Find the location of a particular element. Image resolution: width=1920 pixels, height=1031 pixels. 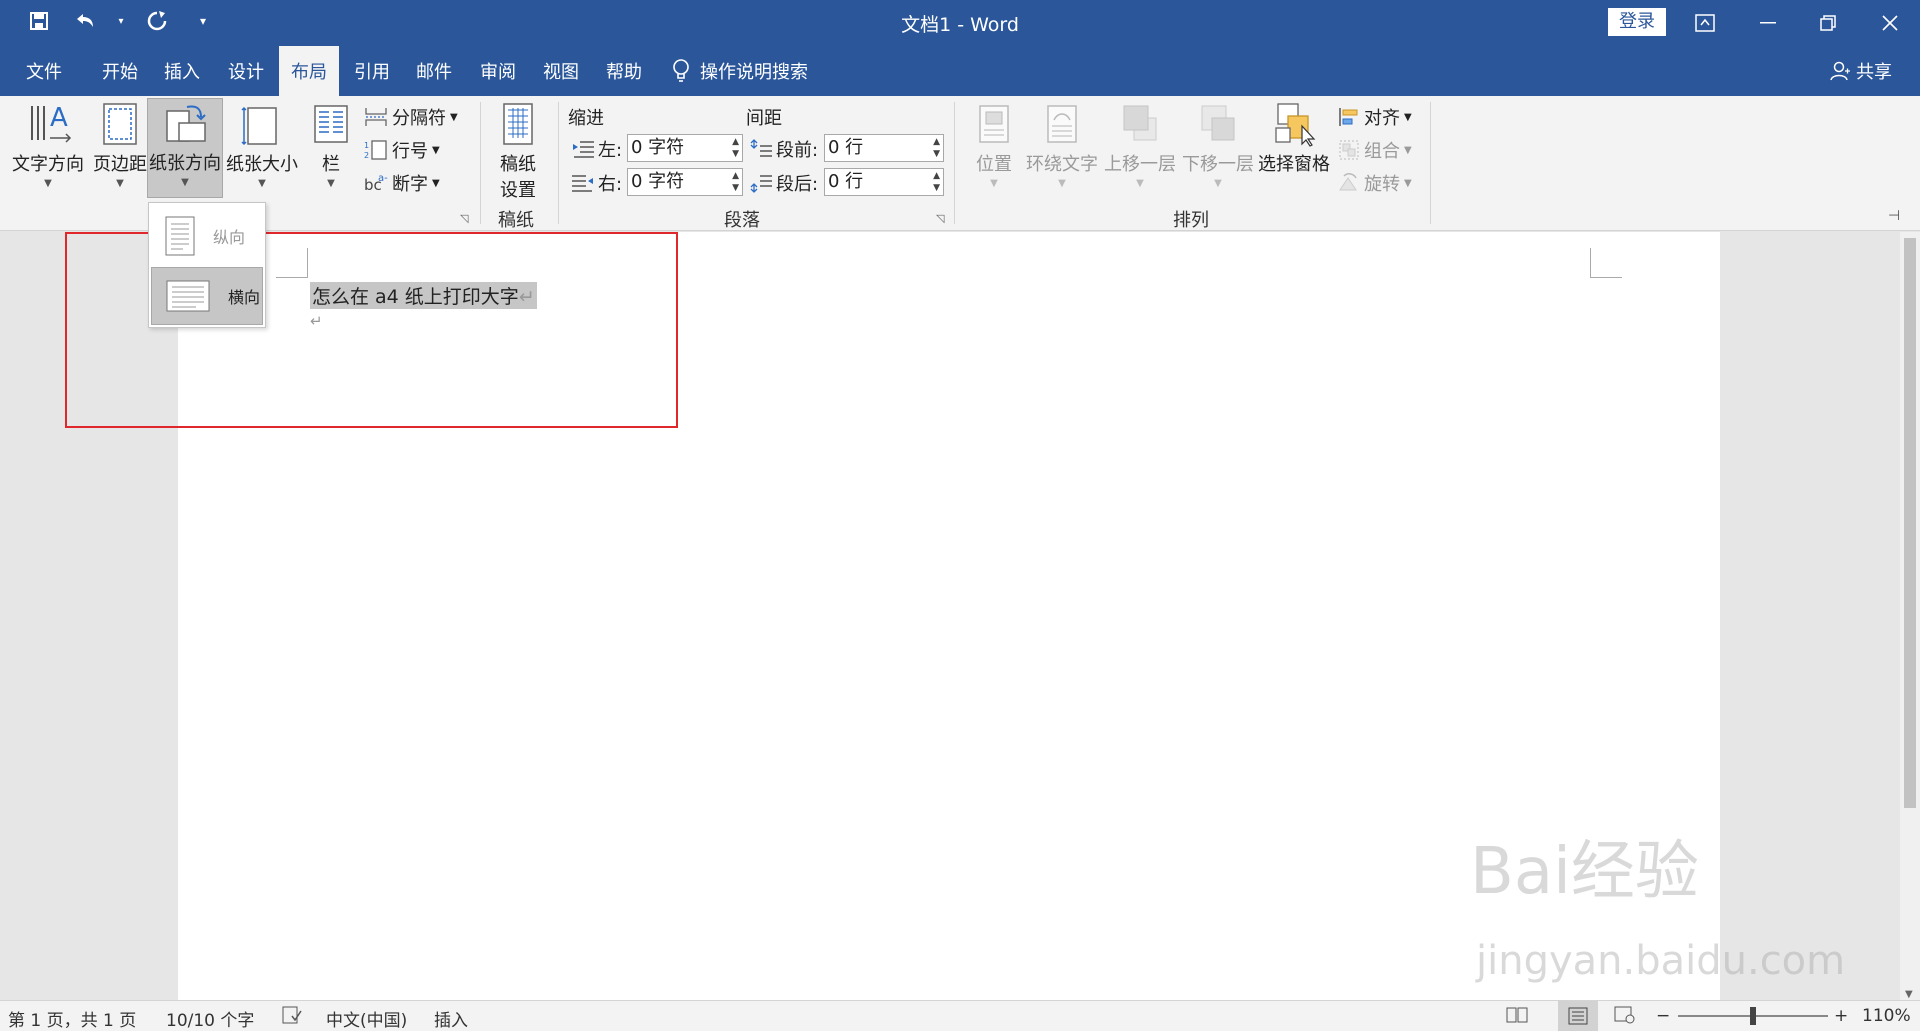

ribbon-tab-bar: 文件 开始 插入 设计 布局 引用 邮件 审阅 视图 帮助 操作说明搜索 共享 is located at coordinates (960, 71).